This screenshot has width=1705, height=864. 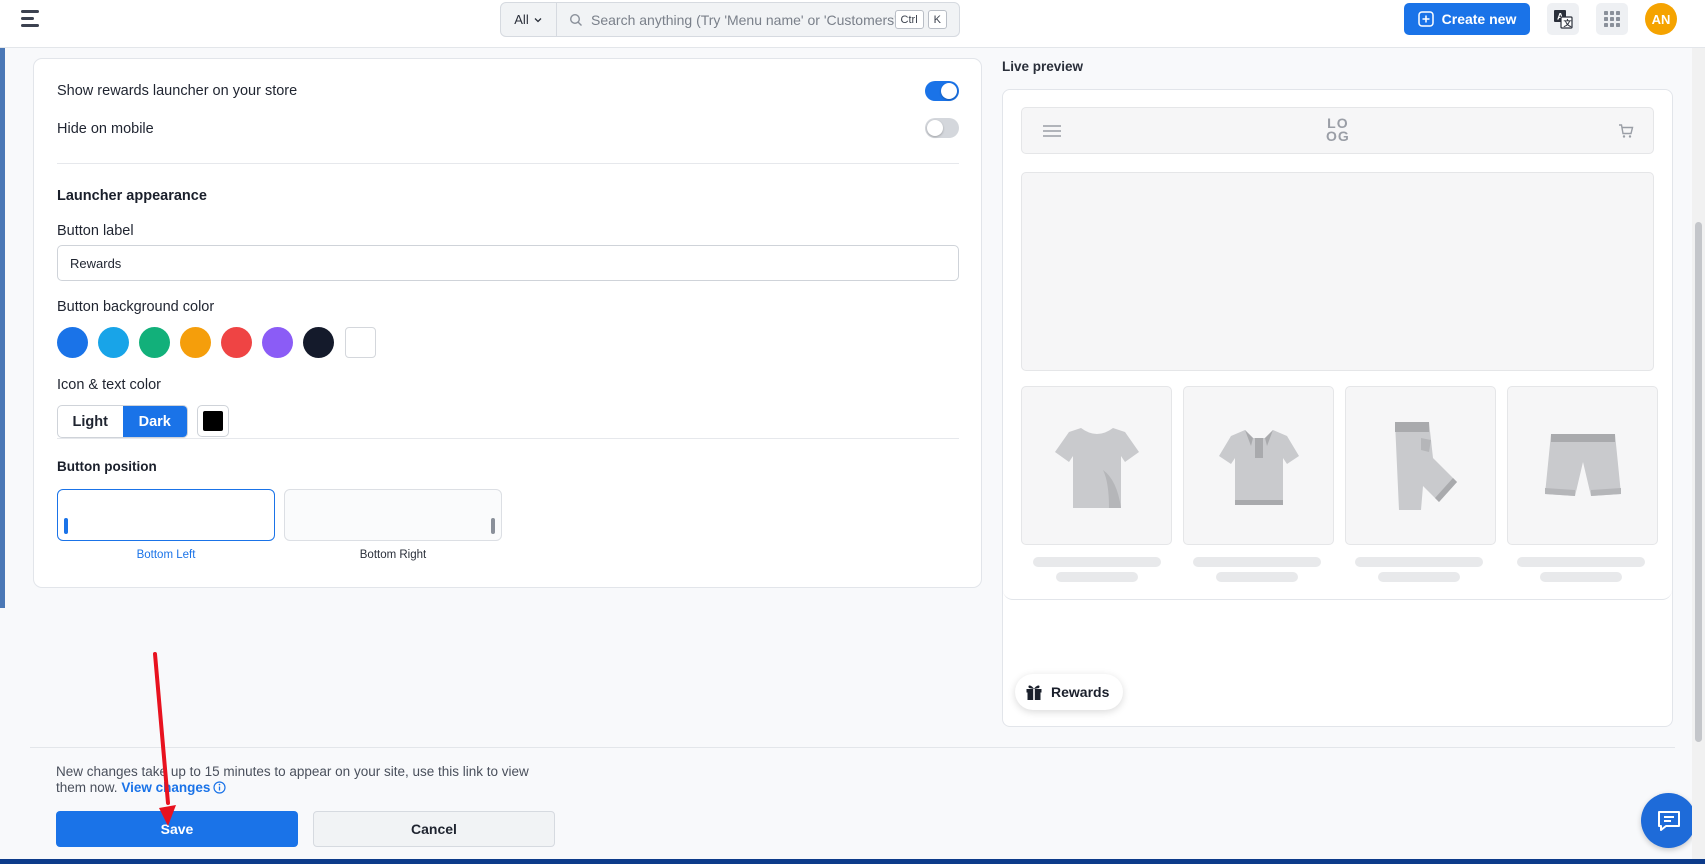 What do you see at coordinates (136, 307) in the screenshot?
I see `bg-color-title: Button background color` at bounding box center [136, 307].